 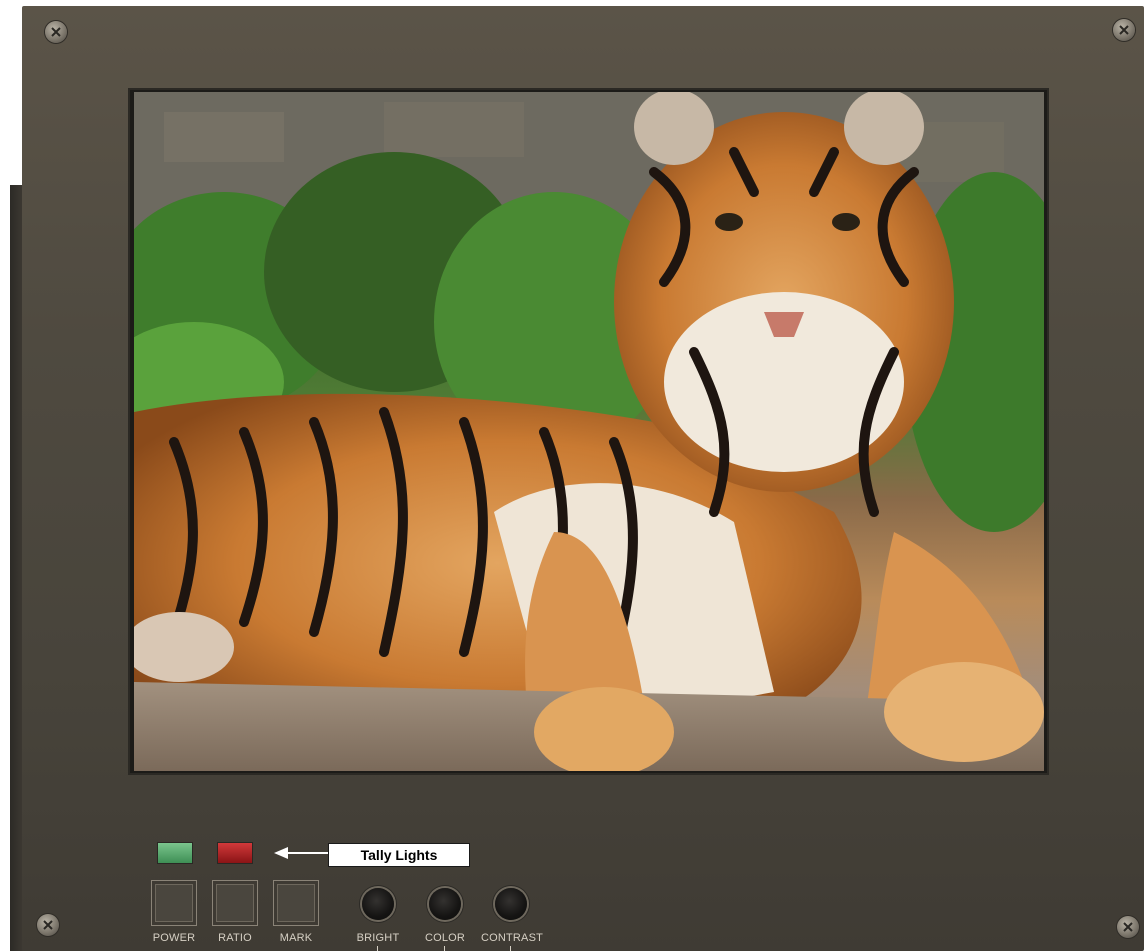 What do you see at coordinates (174, 938) in the screenshot?
I see `power-label: POWER` at bounding box center [174, 938].